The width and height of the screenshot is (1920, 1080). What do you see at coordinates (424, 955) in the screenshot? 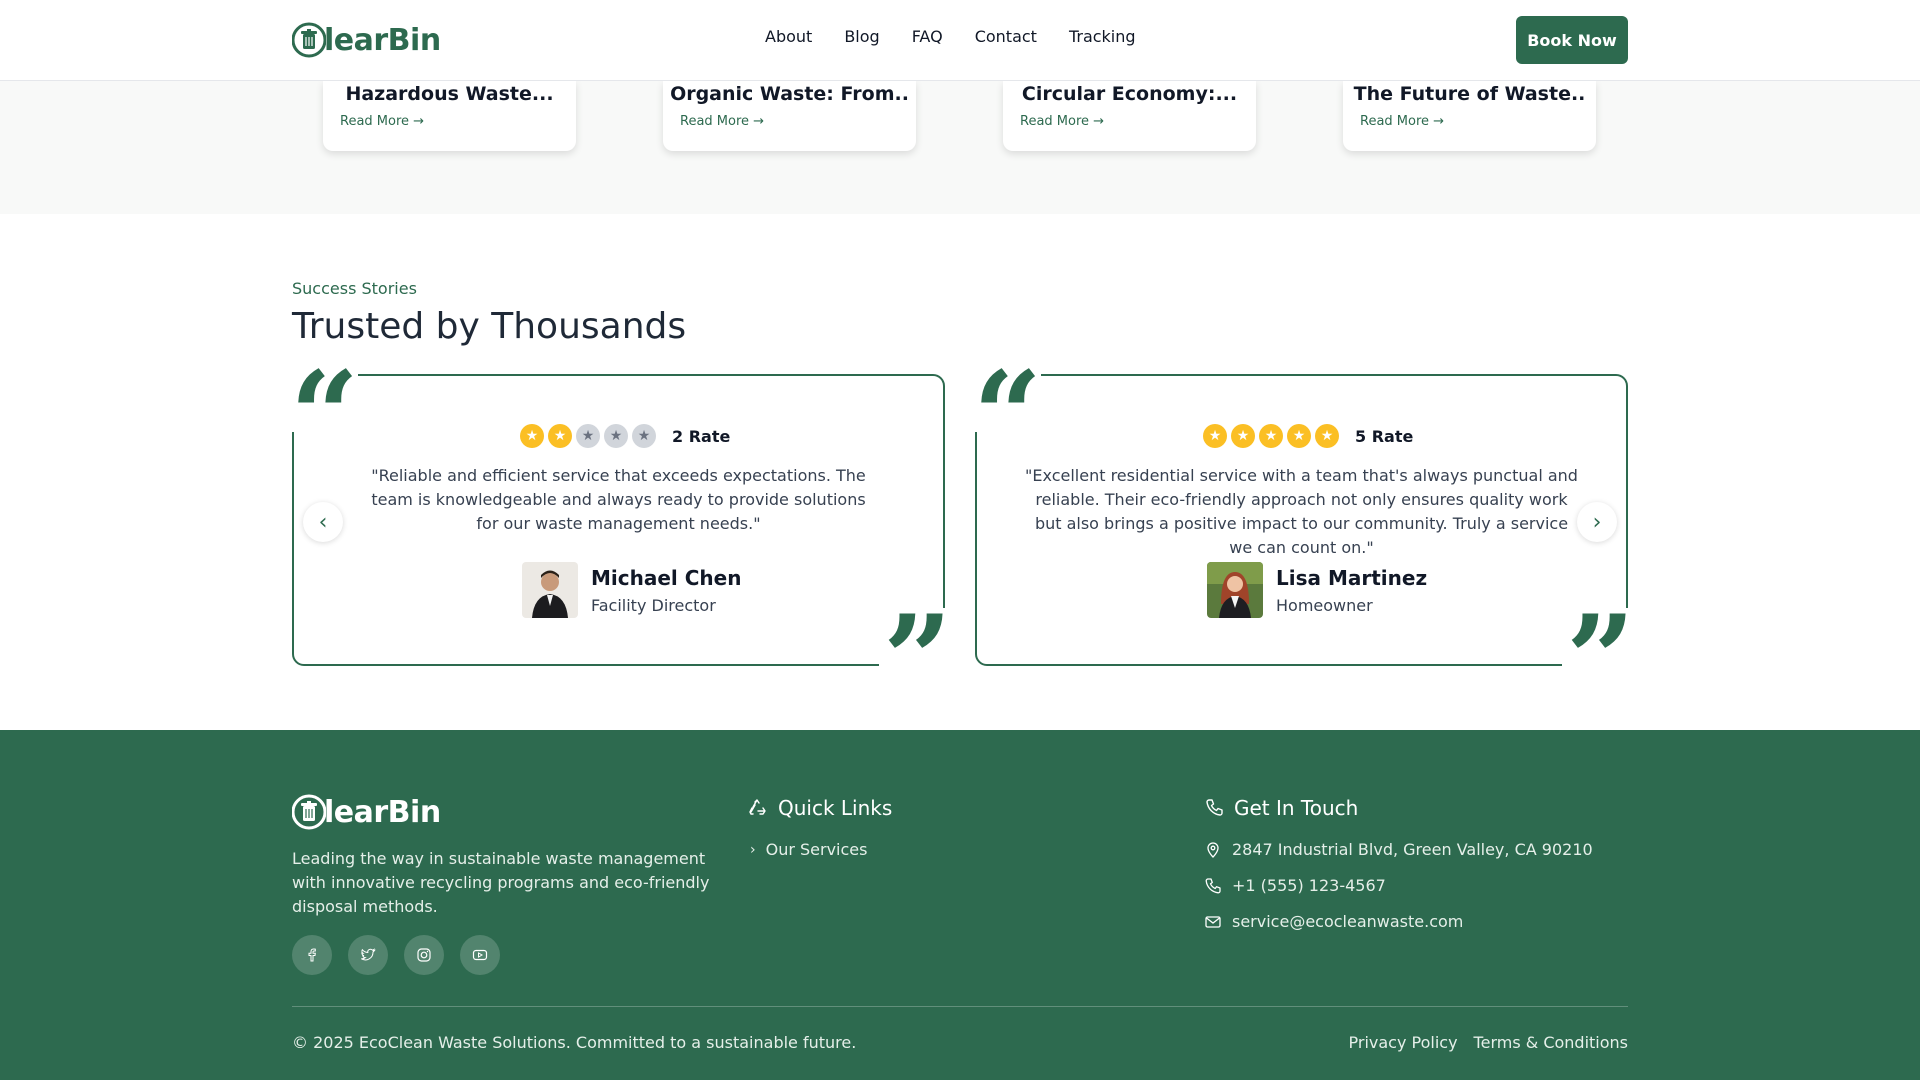
I see `instagram-icon` at bounding box center [424, 955].